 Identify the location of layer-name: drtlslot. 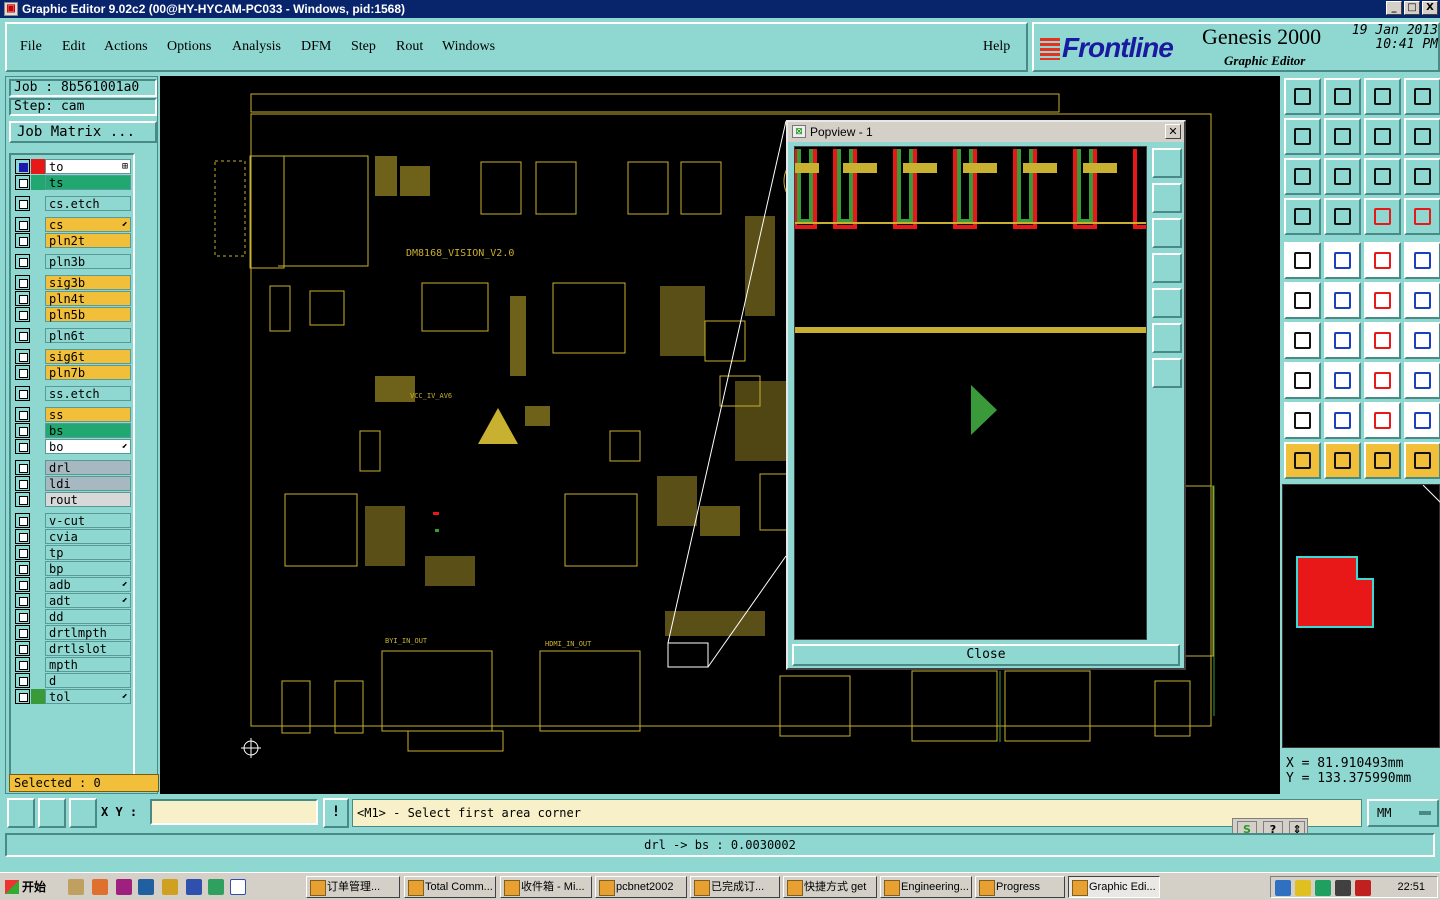
(88, 648).